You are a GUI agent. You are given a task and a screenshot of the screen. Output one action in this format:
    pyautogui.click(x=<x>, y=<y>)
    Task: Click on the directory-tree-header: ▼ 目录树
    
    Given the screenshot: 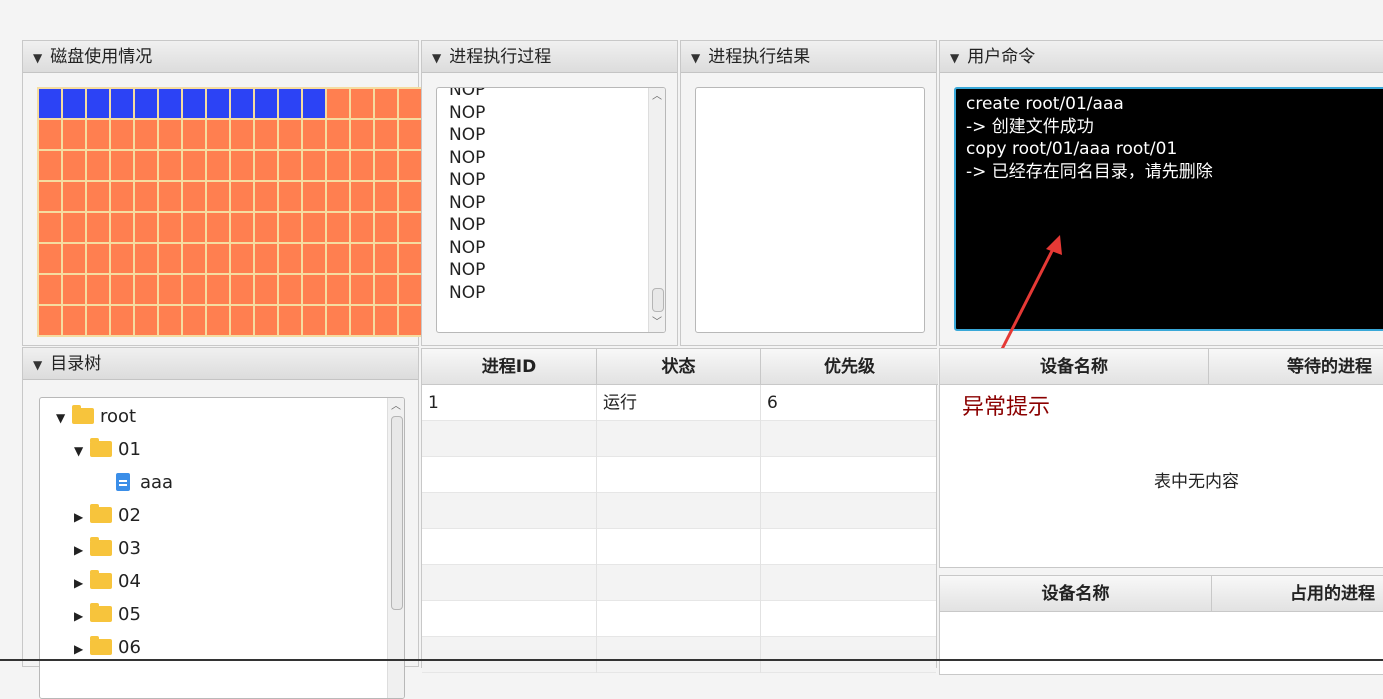 What is the action you would take?
    pyautogui.click(x=220, y=364)
    